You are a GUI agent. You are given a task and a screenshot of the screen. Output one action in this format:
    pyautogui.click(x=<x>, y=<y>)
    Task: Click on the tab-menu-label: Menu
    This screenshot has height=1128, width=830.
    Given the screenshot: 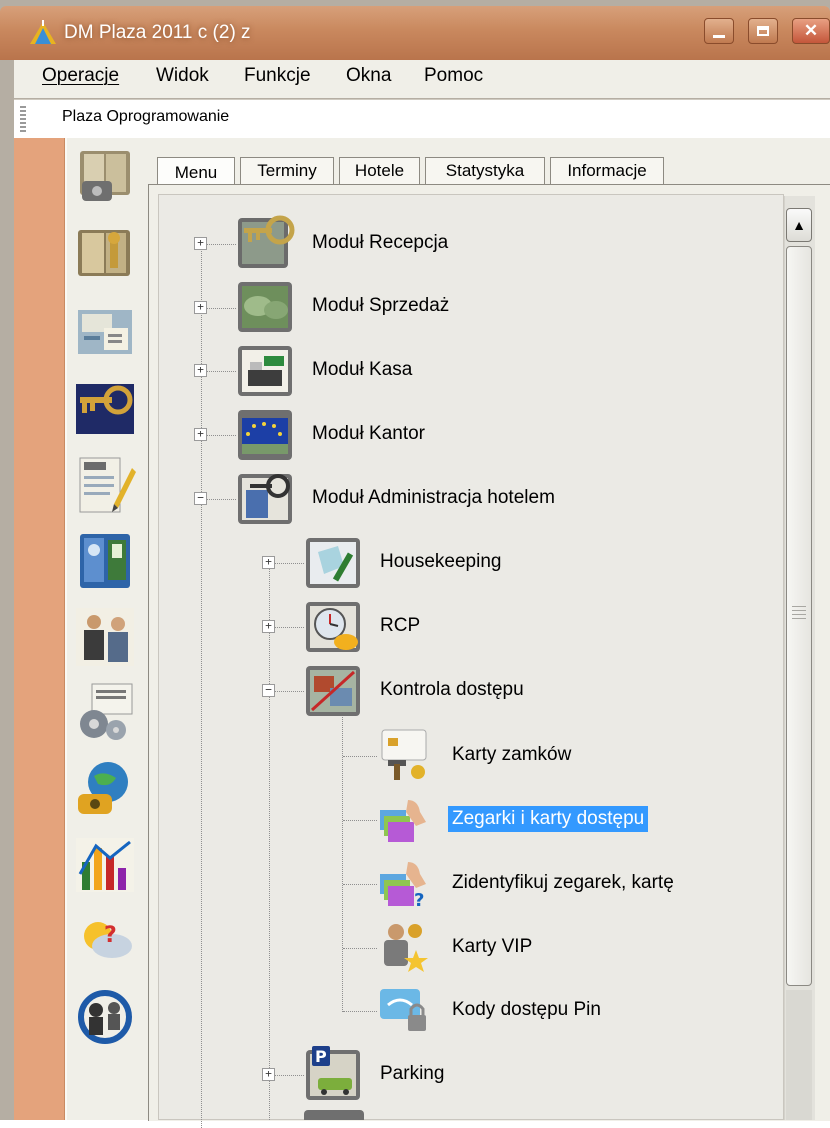 What is the action you would take?
    pyautogui.click(x=196, y=172)
    